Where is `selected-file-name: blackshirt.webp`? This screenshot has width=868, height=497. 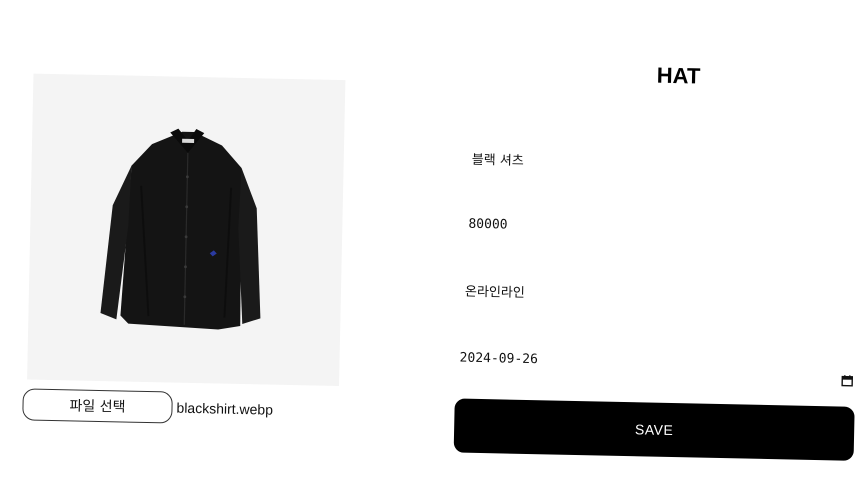
selected-file-name: blackshirt.webp is located at coordinates (224, 409).